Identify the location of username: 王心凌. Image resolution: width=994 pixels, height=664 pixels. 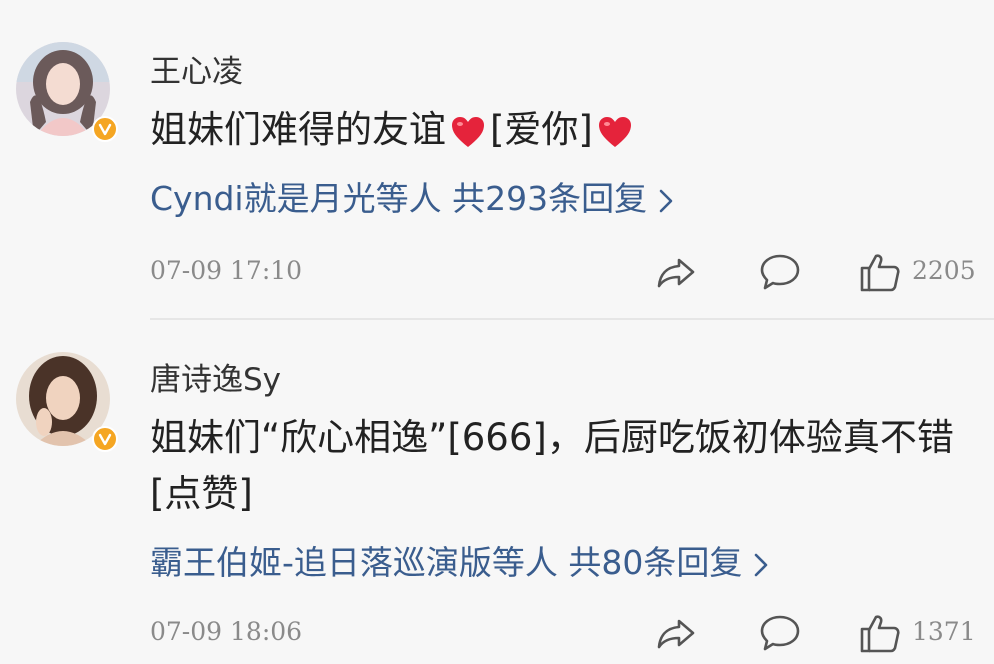
(196, 68).